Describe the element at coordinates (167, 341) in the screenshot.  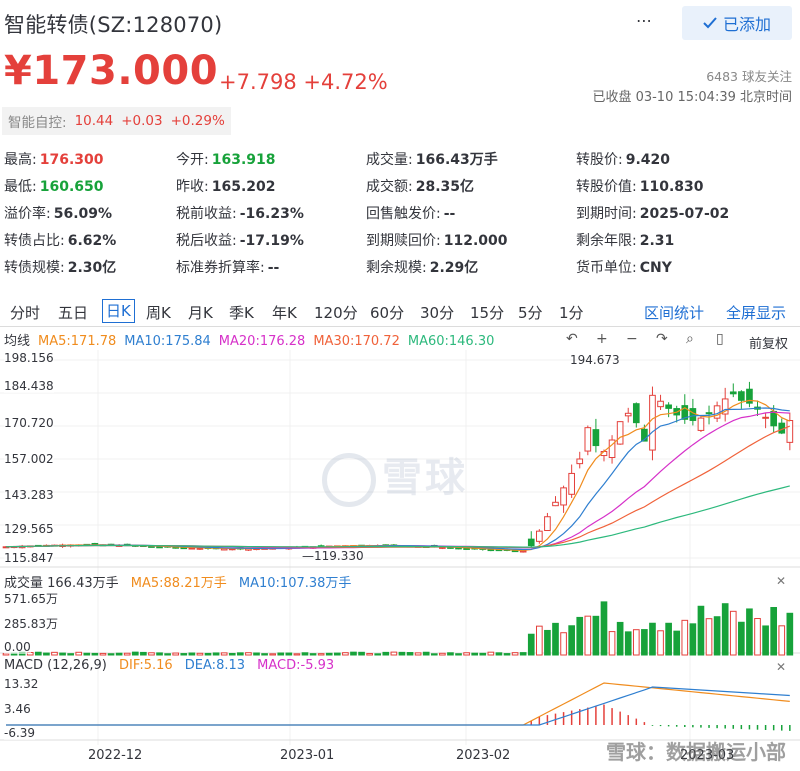
I see `ma-item: MA10:175.84` at that location.